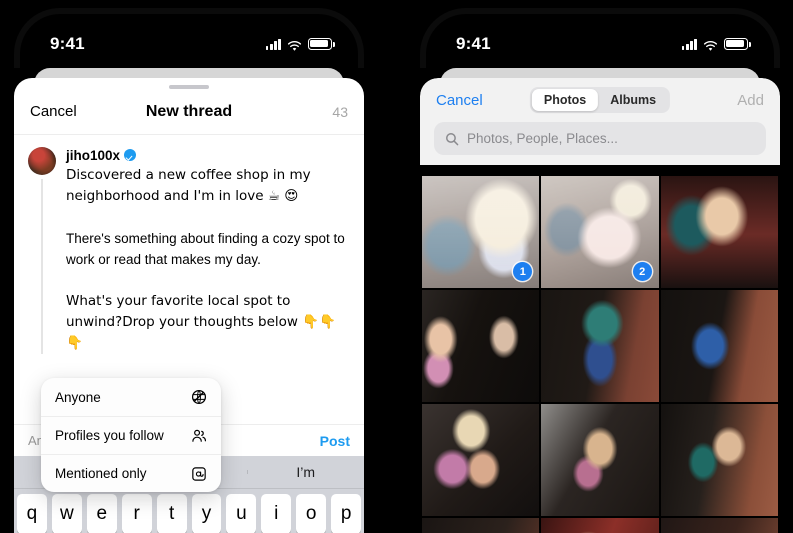  I want to click on key-t: t, so click(171, 513).